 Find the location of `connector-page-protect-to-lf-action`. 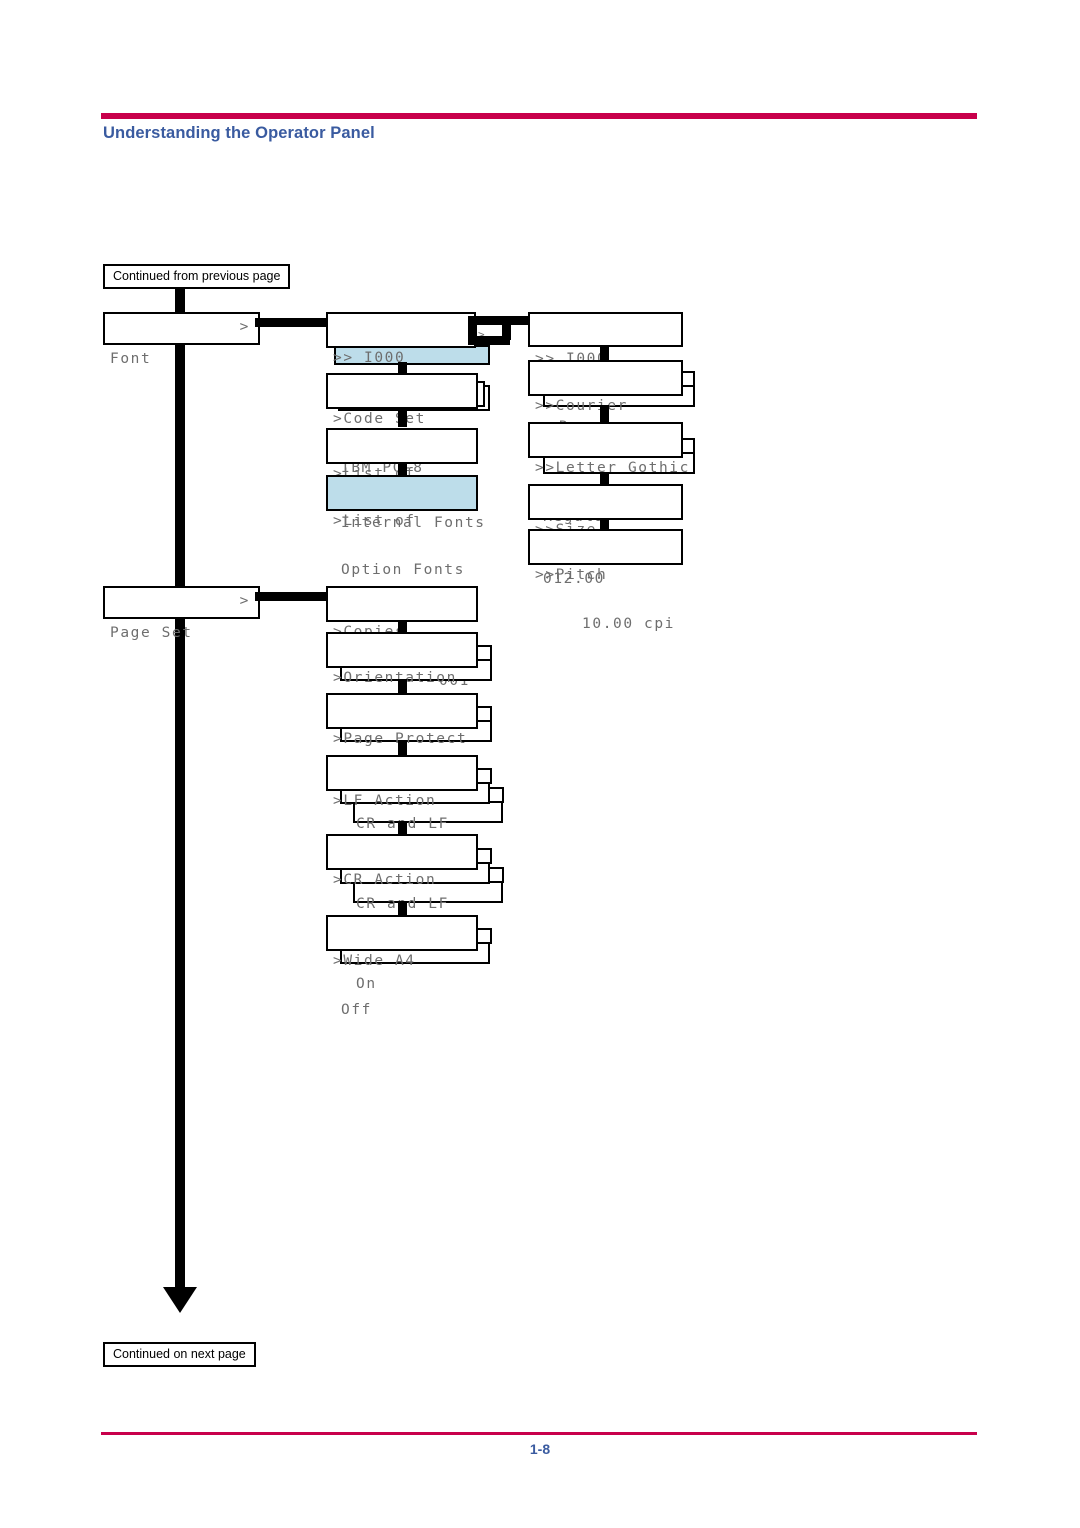

connector-page-protect-to-lf-action is located at coordinates (402, 747).